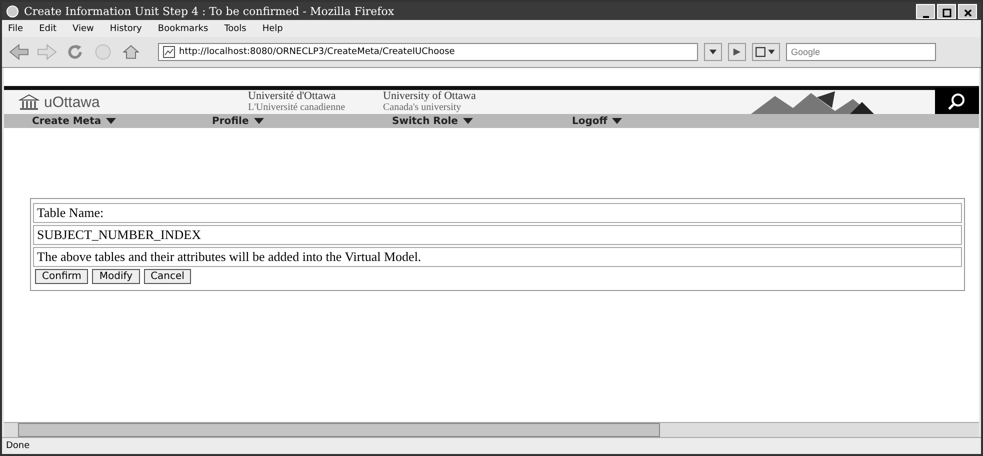  I want to click on menu-item: File, so click(16, 29).